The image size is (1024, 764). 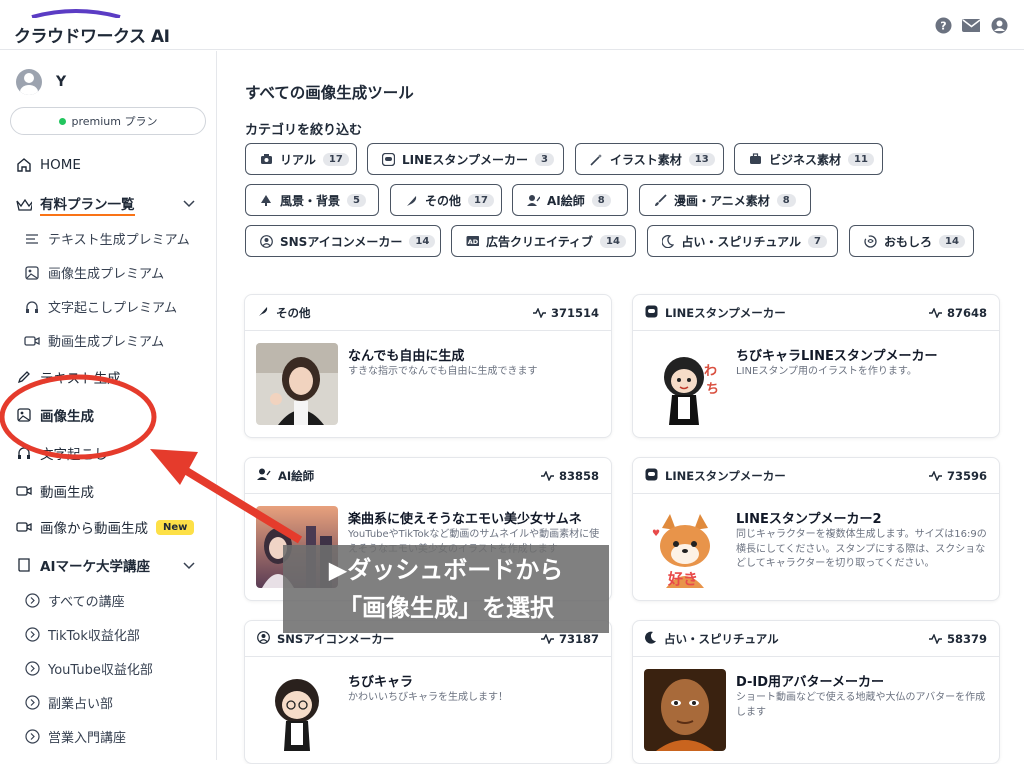 I want to click on chip-landscape: 風景・背景 5, so click(x=312, y=200).